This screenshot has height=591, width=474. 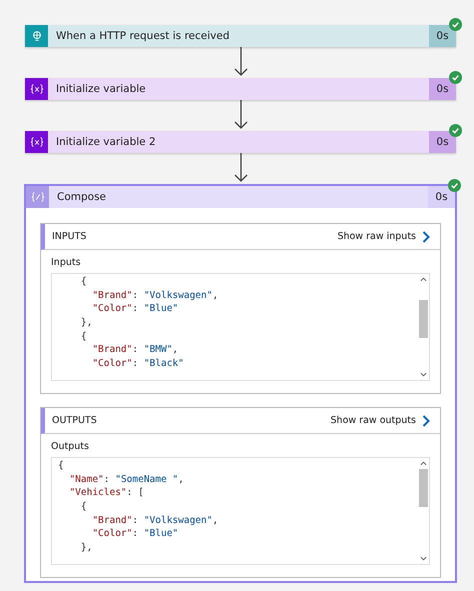 I want to click on step-title: Compose, so click(x=82, y=197).